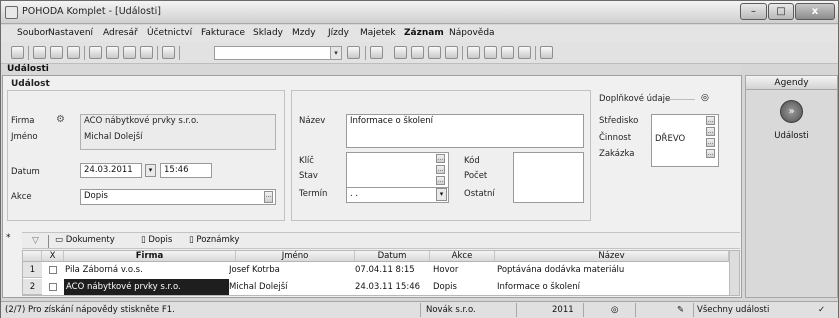 This screenshot has width=839, height=318. I want to click on table-cell-selected: ACO nábytkové prvky s.r.o., so click(146, 287).